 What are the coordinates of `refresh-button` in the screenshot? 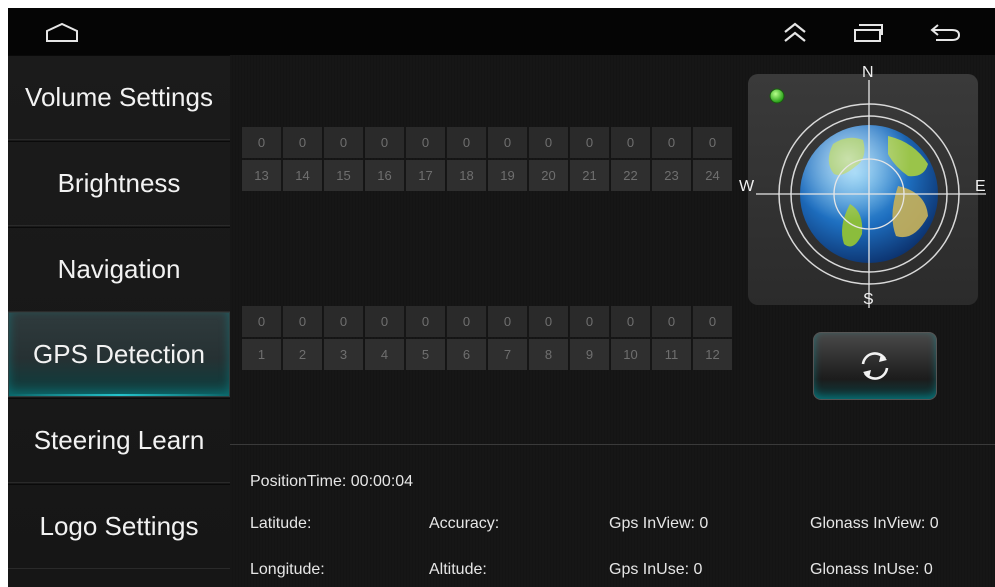 It's located at (875, 366).